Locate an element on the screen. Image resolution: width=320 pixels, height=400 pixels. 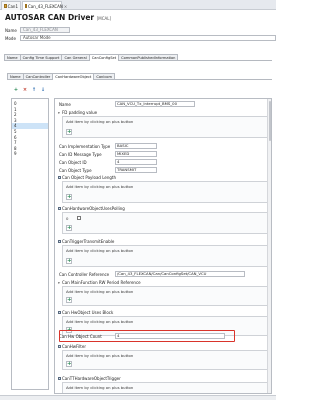
section-uses-polling: CanHardwareObjectUsesPolling is located at coordinates (91, 208).